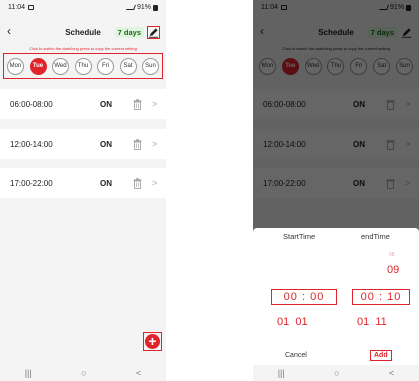  What do you see at coordinates (31, 104) in the screenshot?
I see `slot-time: 06:00-08:00` at bounding box center [31, 104].